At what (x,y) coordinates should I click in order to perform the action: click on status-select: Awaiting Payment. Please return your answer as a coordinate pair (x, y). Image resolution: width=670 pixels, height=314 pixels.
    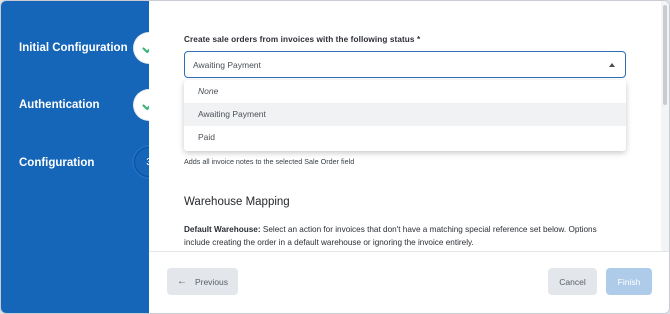
    Looking at the image, I should click on (405, 64).